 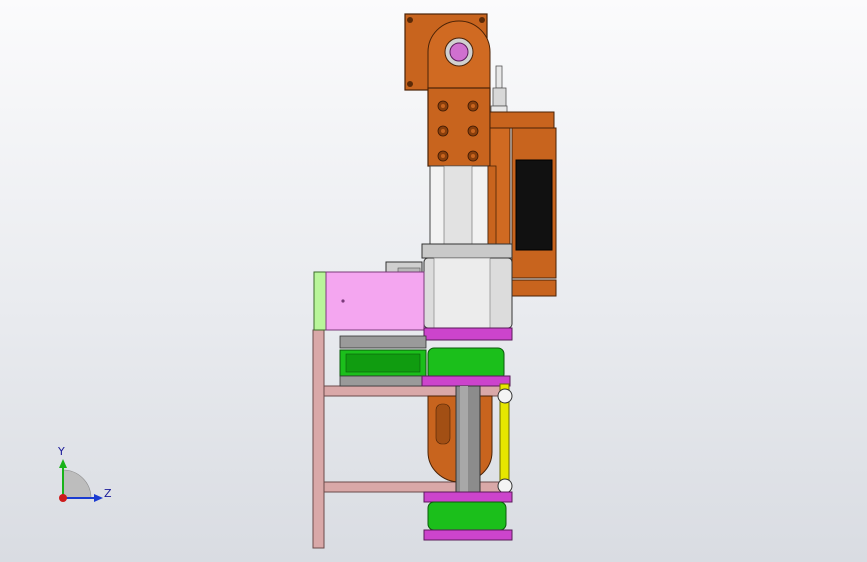 What do you see at coordinates (61, 451) in the screenshot?
I see `triad-y-label: Y` at bounding box center [61, 451].